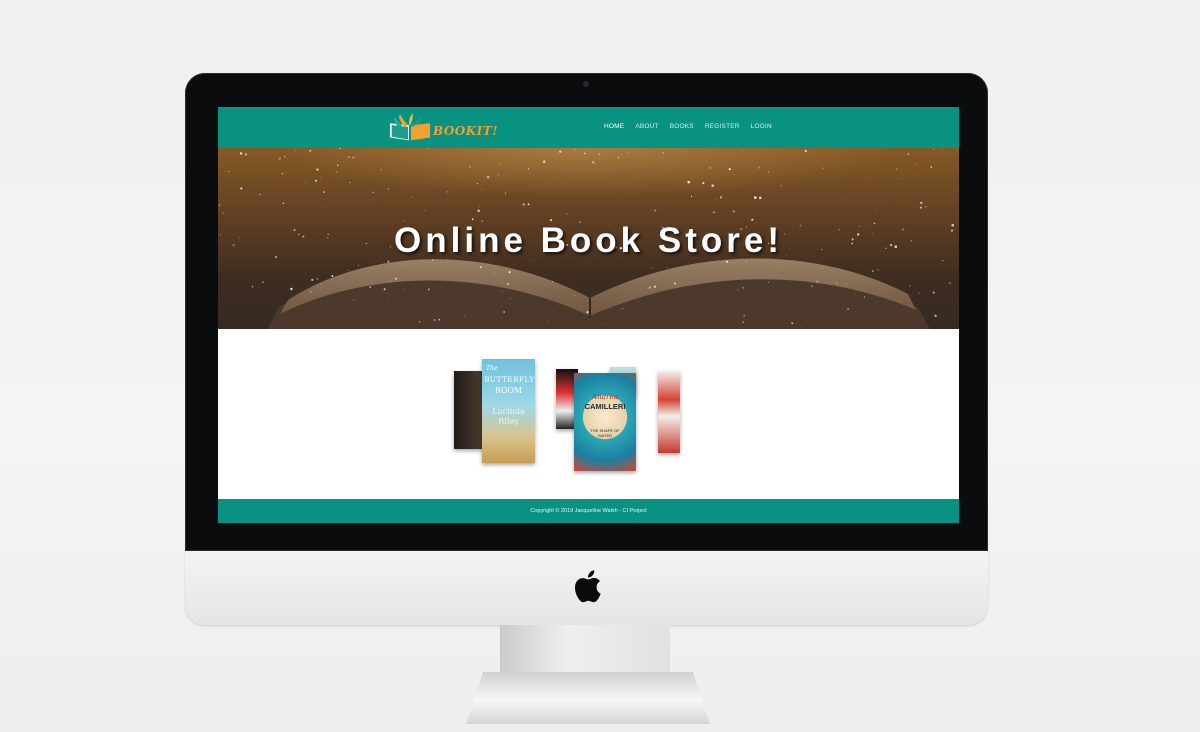 The height and width of the screenshot is (732, 1200). What do you see at coordinates (614, 126) in the screenshot?
I see `nav-home: HOME` at bounding box center [614, 126].